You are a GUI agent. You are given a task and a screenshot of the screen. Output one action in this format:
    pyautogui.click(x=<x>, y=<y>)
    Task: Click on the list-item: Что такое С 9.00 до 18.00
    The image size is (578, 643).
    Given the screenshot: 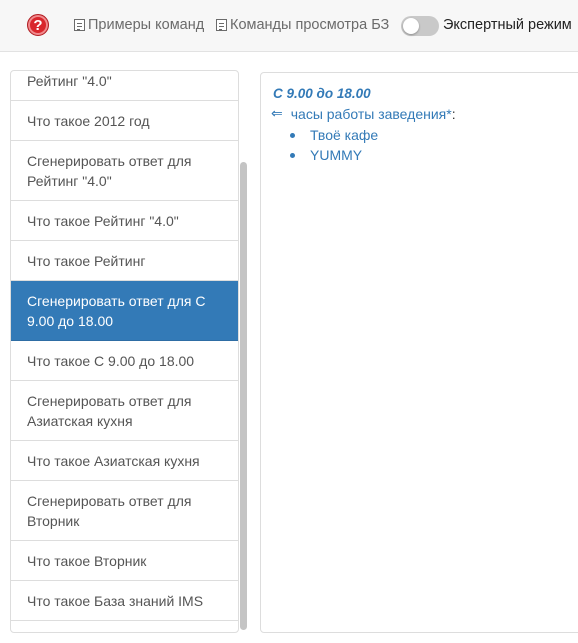 What is the action you would take?
    pyautogui.click(x=124, y=361)
    